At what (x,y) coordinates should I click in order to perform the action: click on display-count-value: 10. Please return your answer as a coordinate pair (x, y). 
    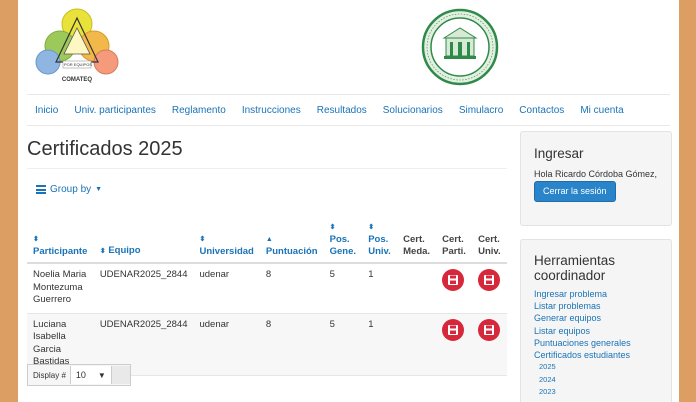
    Looking at the image, I should click on (80, 375).